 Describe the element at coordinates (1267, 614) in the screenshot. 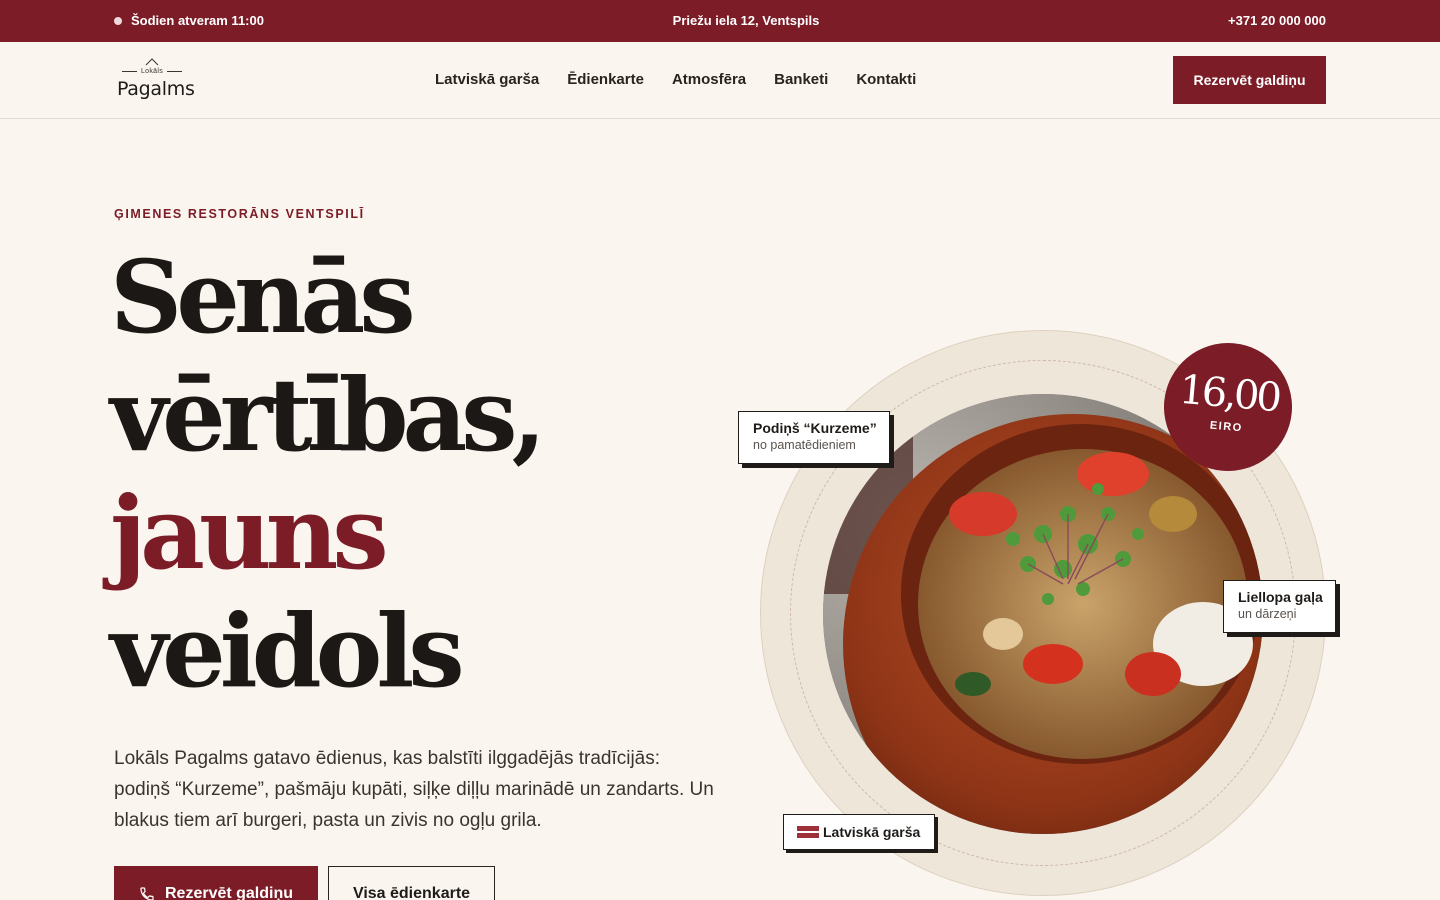

I see `dish-card-beef-subtitle: un dārzeņi` at that location.